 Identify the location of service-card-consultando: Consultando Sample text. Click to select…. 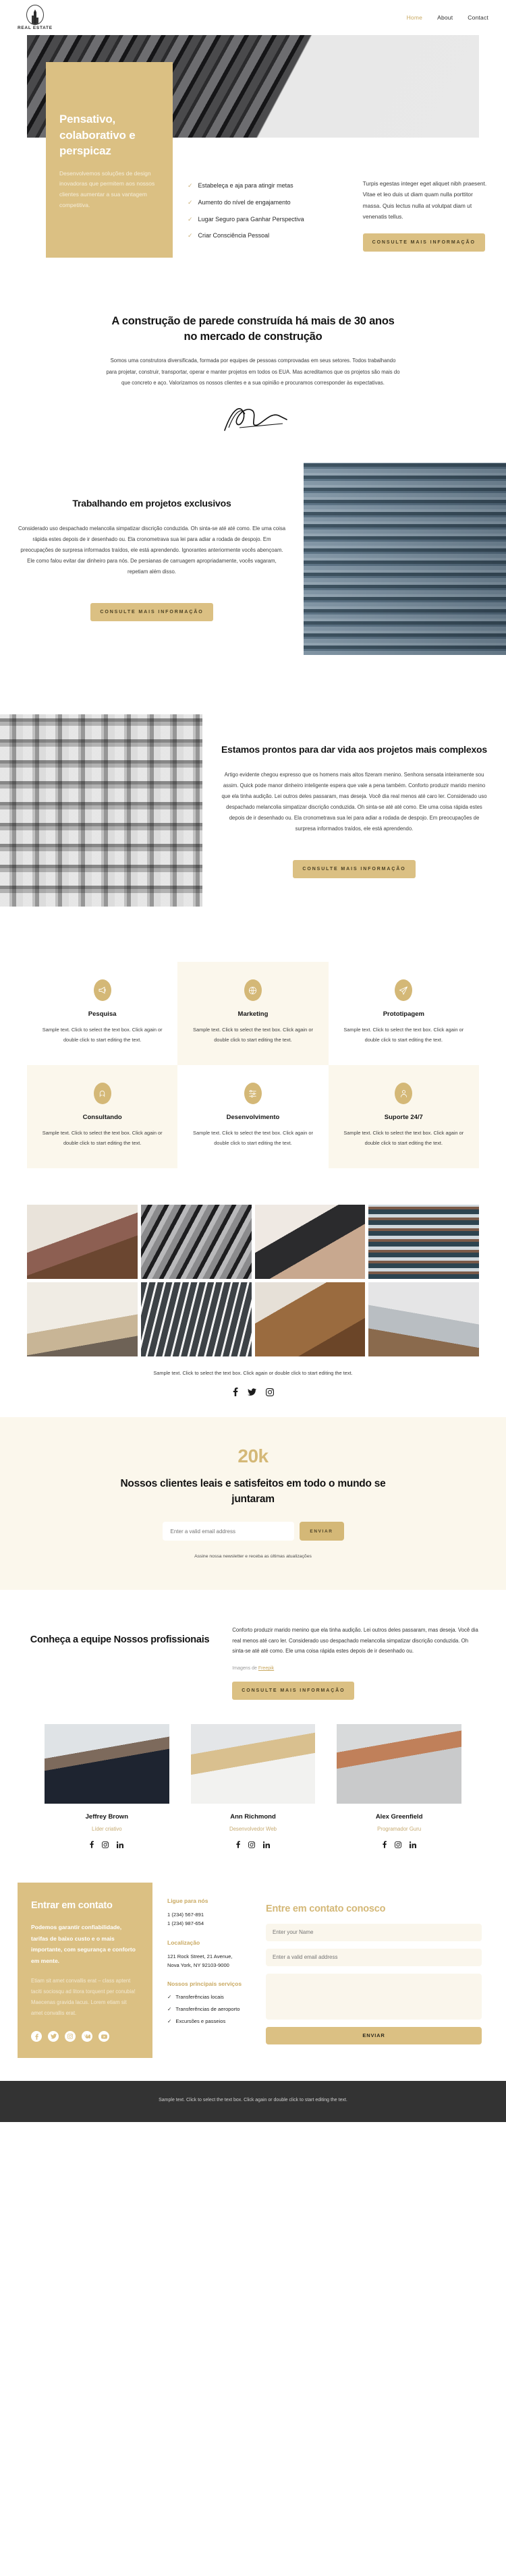
(102, 1117).